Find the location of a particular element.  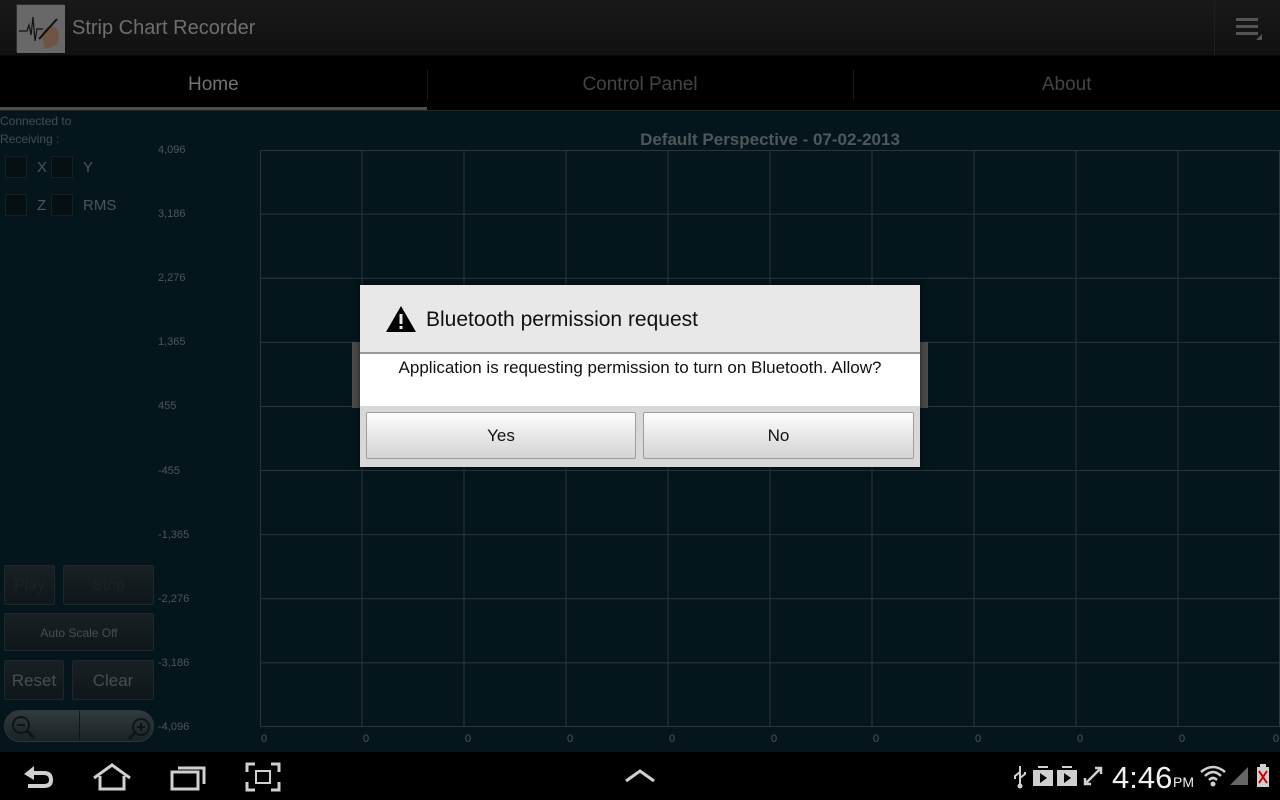

app-title: Strip Chart Recorder is located at coordinates (164, 28).